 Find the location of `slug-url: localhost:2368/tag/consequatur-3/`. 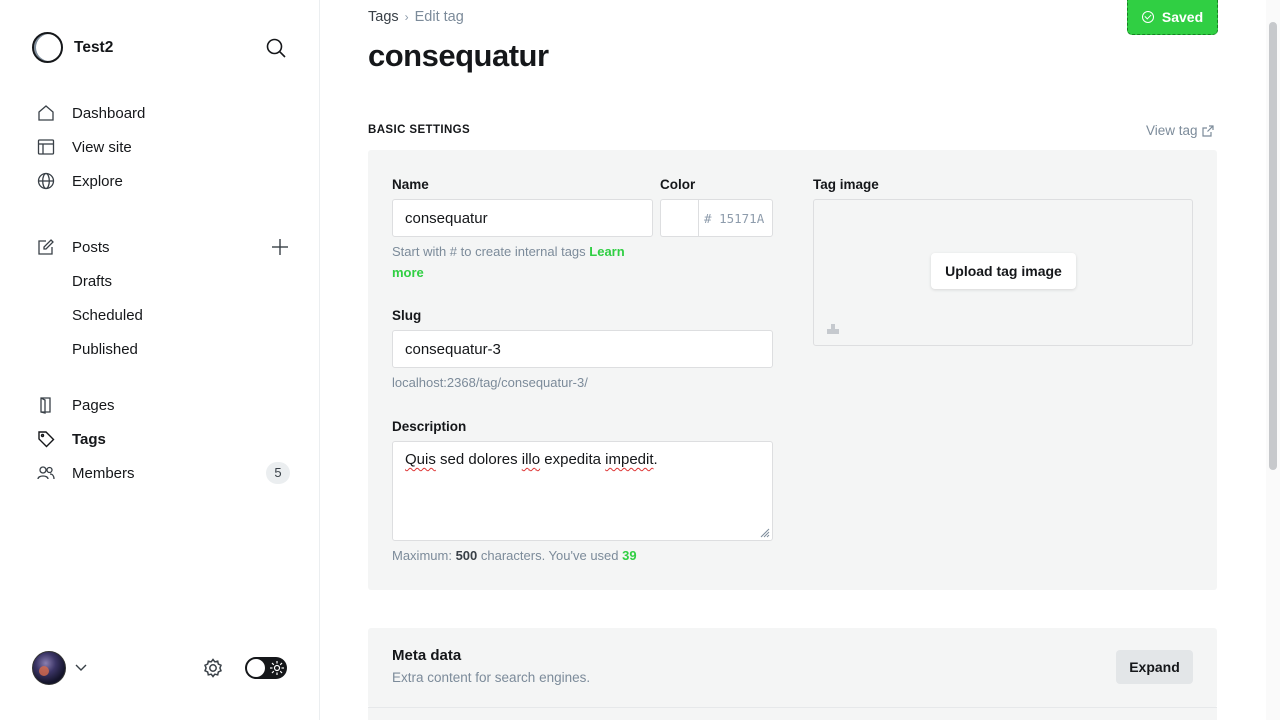

slug-url: localhost:2368/tag/consequatur-3/ is located at coordinates (490, 382).